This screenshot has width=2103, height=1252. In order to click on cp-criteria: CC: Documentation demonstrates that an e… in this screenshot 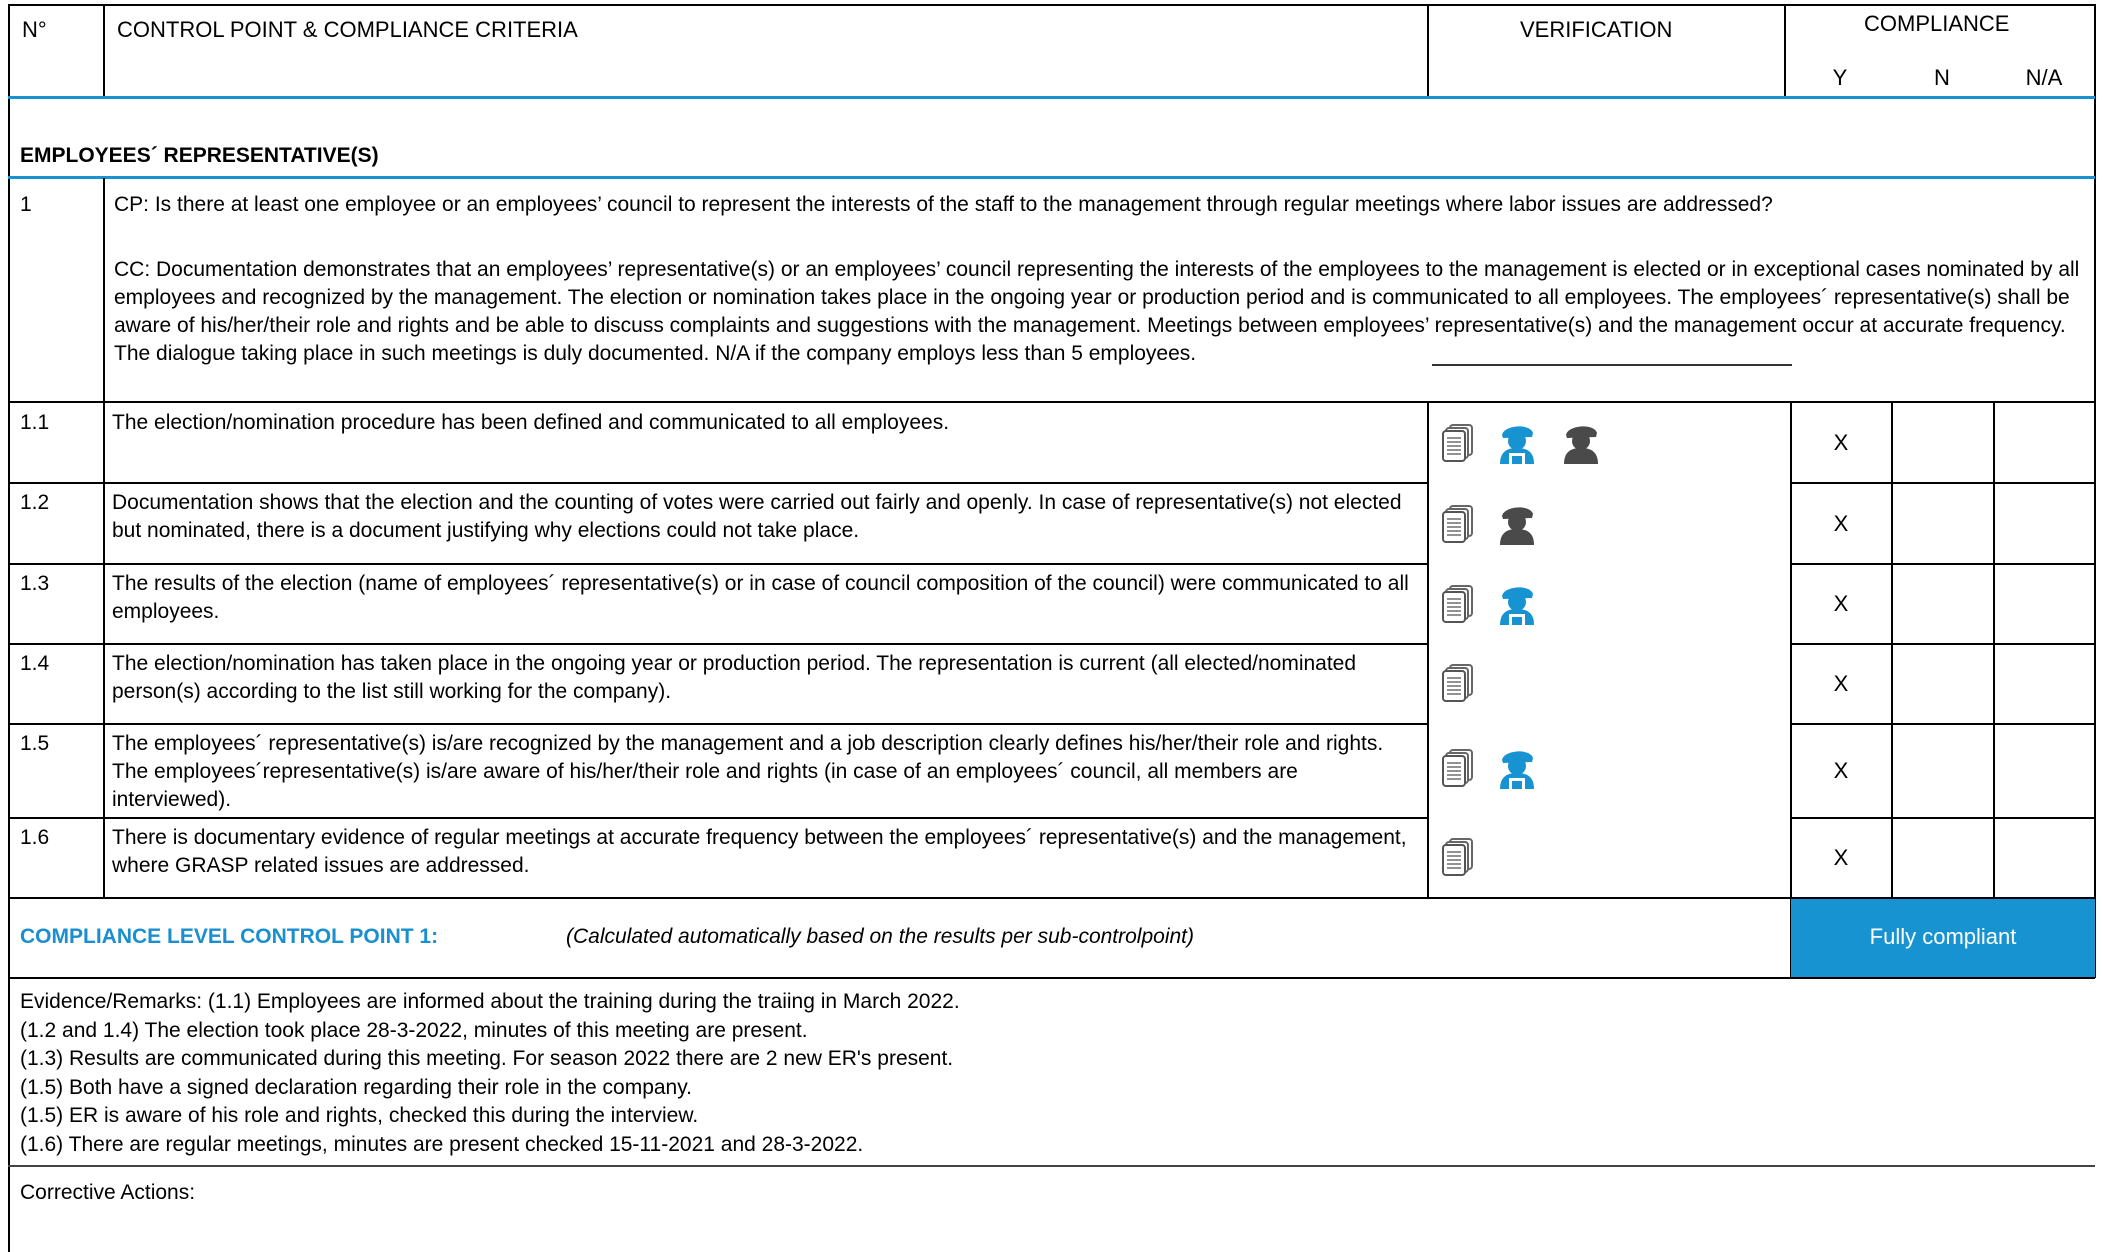, I will do `click(1097, 311)`.